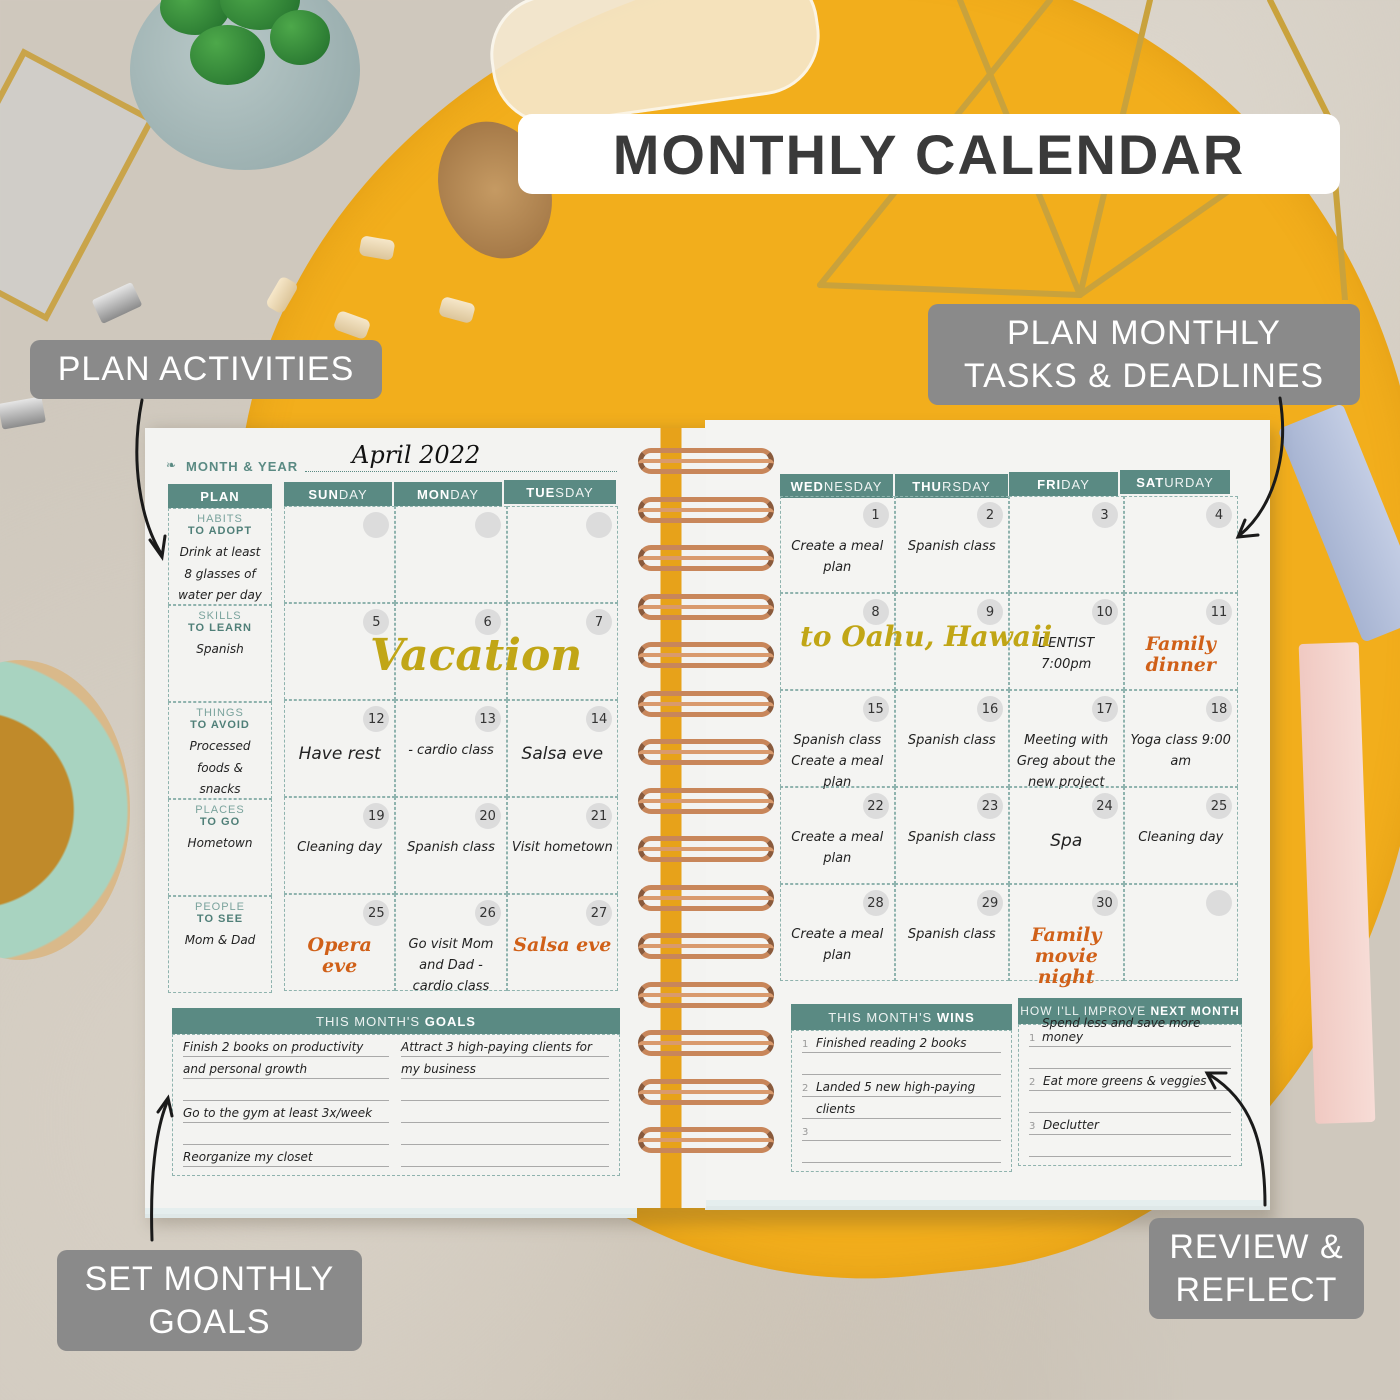 This screenshot has width=1400, height=1400. What do you see at coordinates (1261, 466) in the screenshot?
I see `arrow-plan-monthly` at bounding box center [1261, 466].